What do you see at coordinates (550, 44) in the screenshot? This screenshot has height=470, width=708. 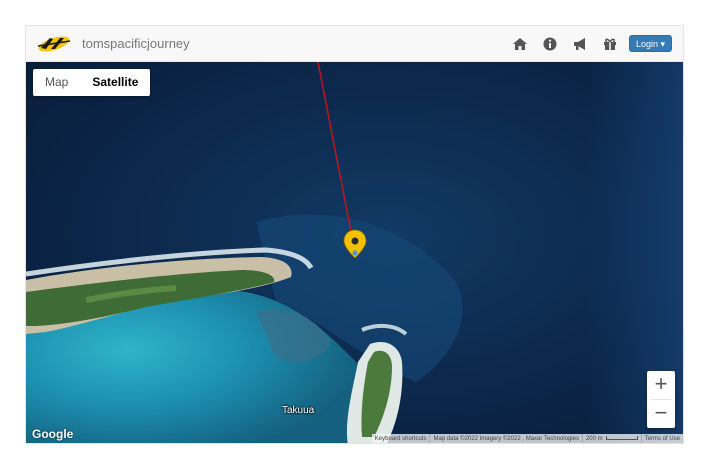 I see `info-icon` at bounding box center [550, 44].